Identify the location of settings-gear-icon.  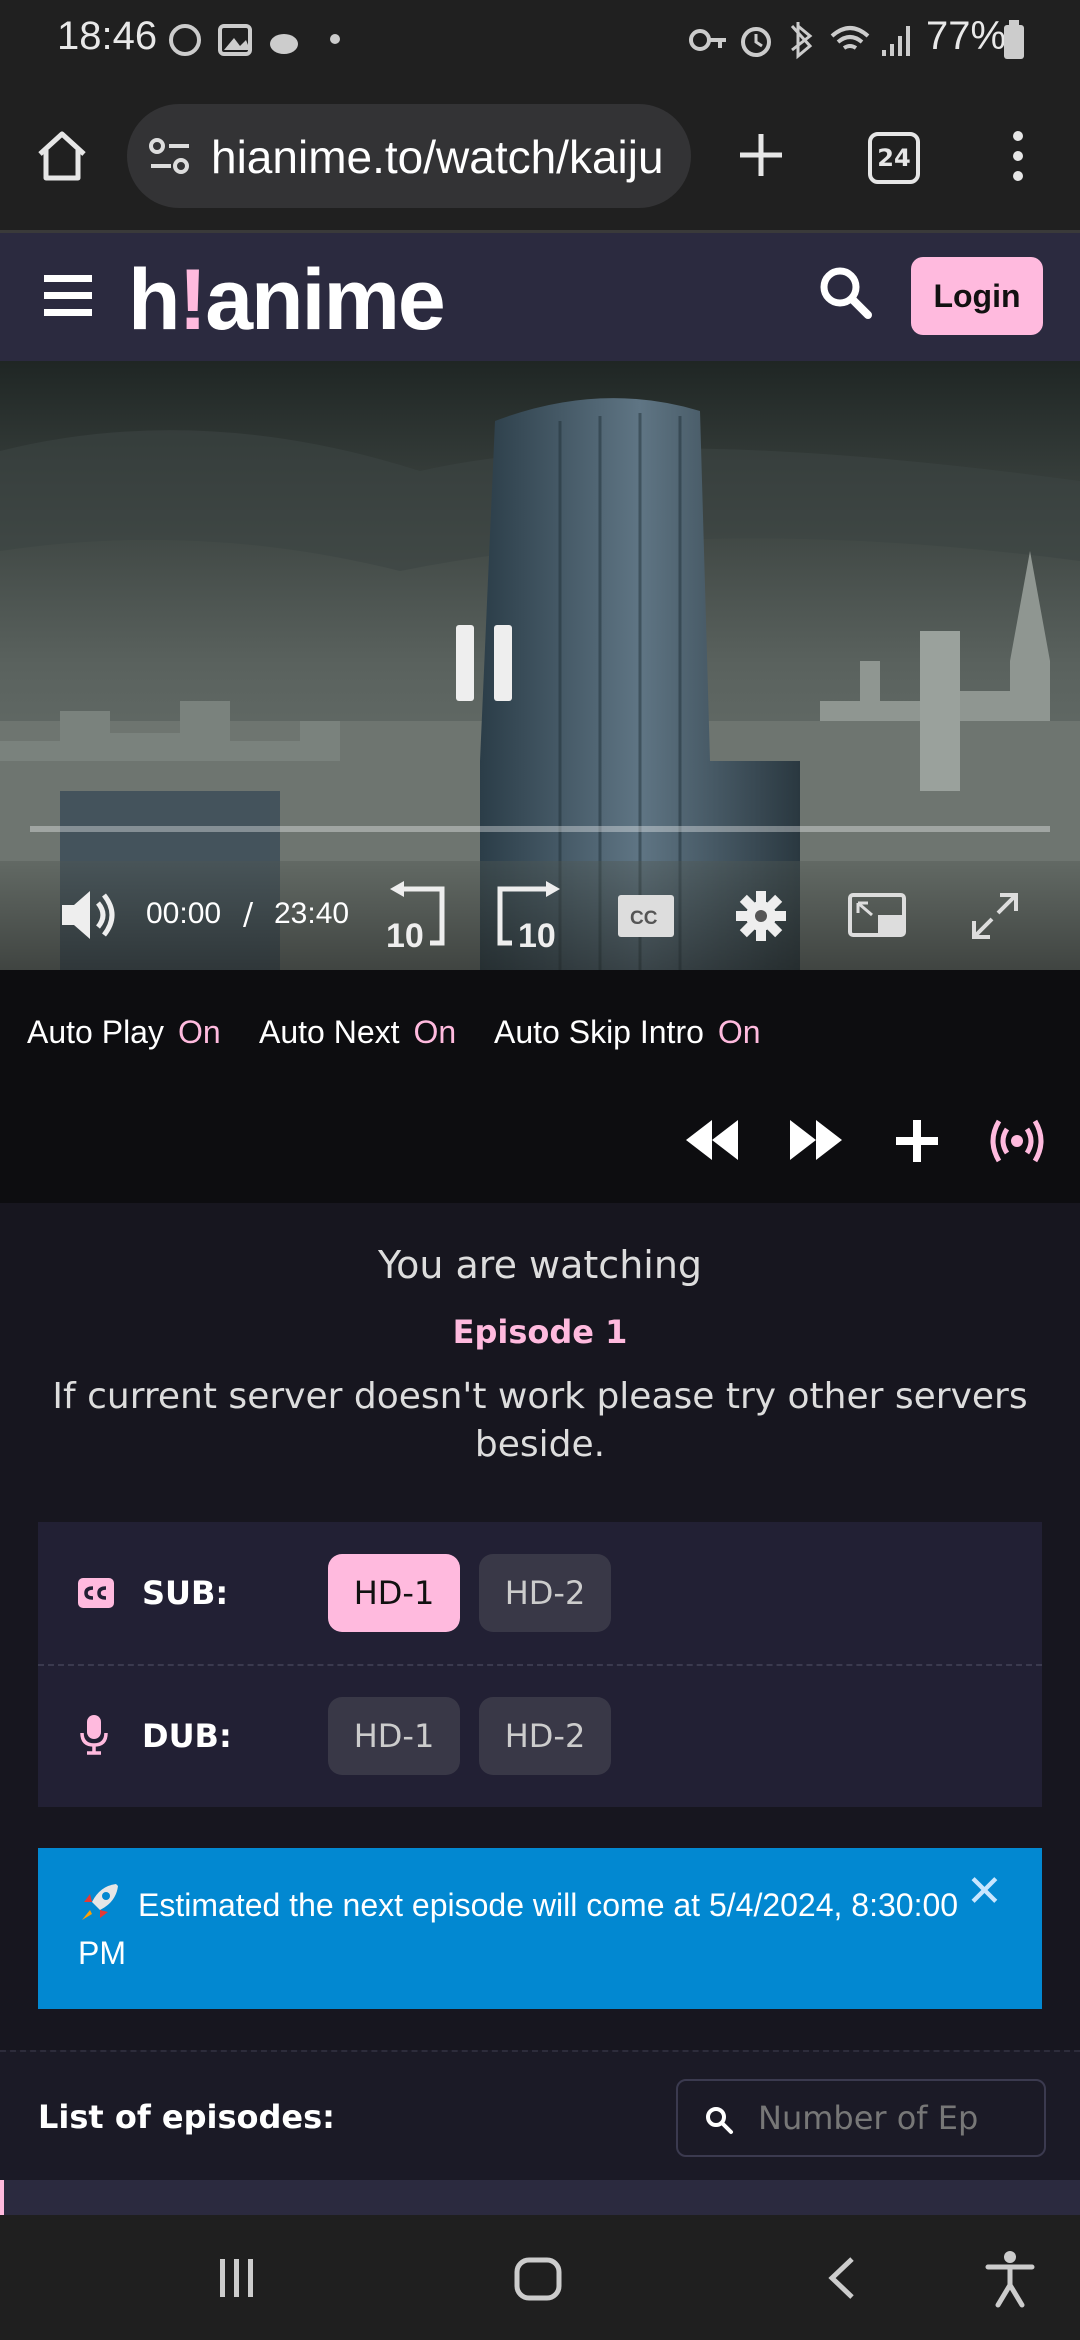
(761, 916).